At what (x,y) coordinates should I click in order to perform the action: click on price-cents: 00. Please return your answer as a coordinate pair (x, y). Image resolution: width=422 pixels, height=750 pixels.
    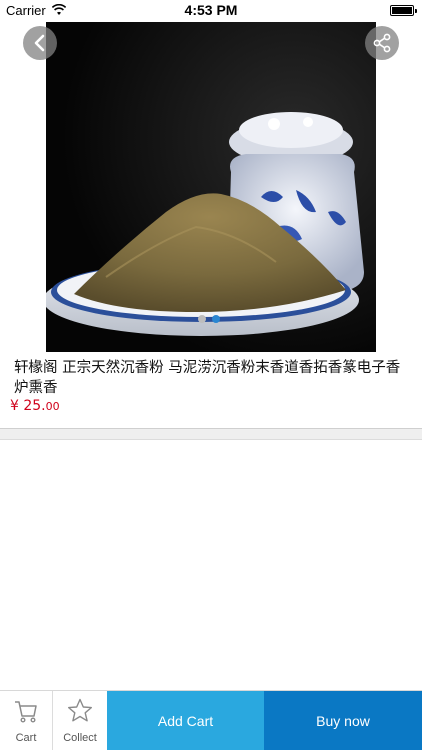
    Looking at the image, I should click on (52, 406).